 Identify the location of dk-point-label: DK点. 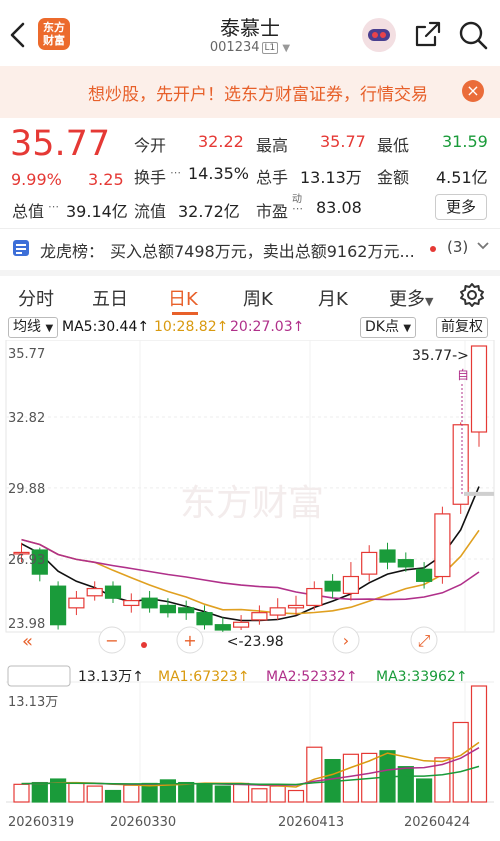
(382, 327).